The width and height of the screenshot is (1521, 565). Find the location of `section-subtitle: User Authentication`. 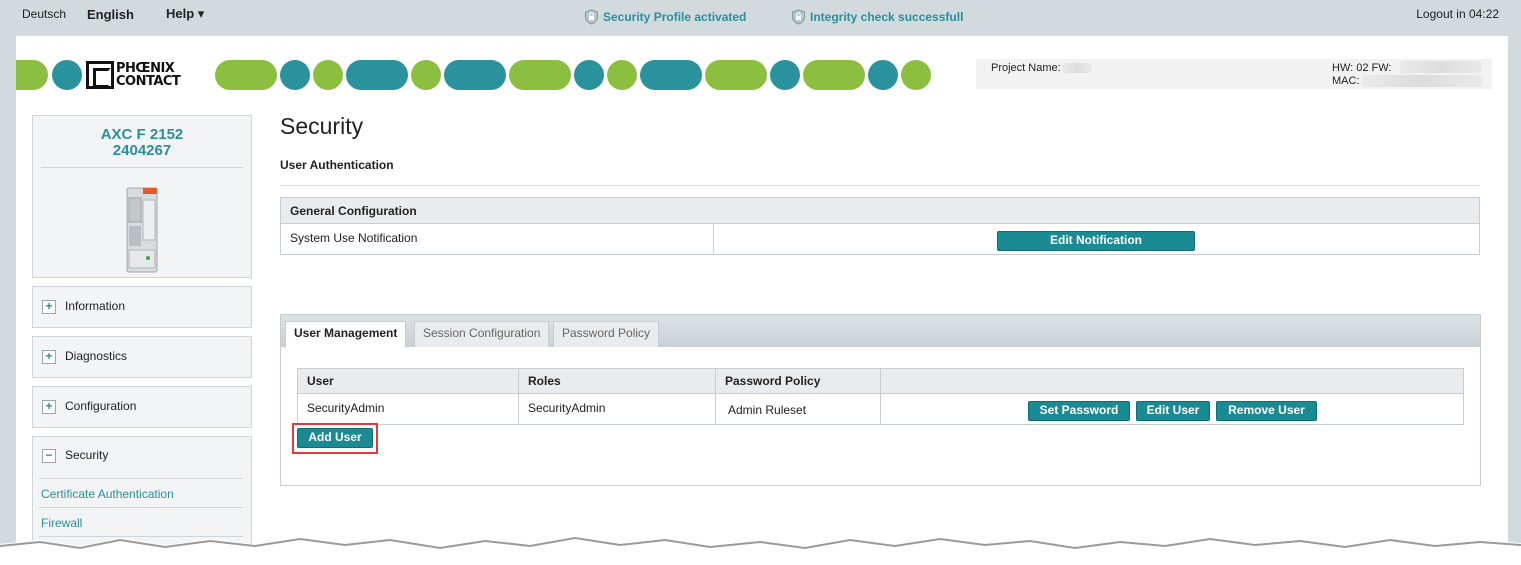

section-subtitle: User Authentication is located at coordinates (337, 165).